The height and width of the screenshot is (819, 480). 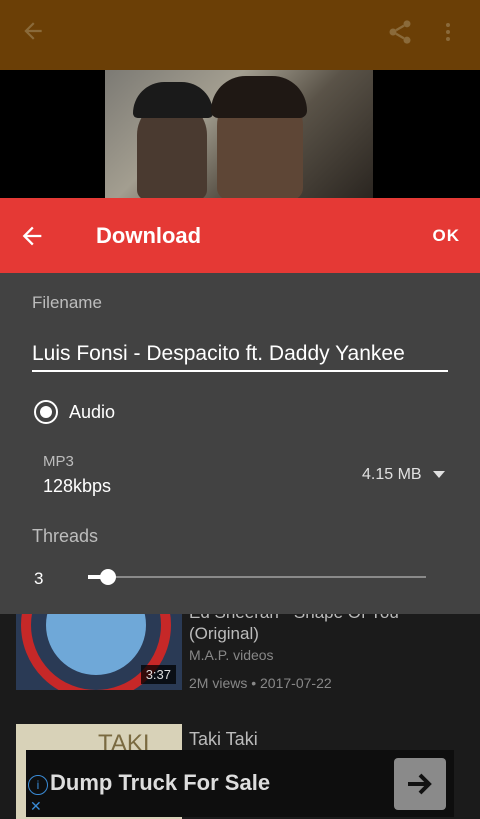 What do you see at coordinates (439, 474) in the screenshot?
I see `chevron-down-icon` at bounding box center [439, 474].